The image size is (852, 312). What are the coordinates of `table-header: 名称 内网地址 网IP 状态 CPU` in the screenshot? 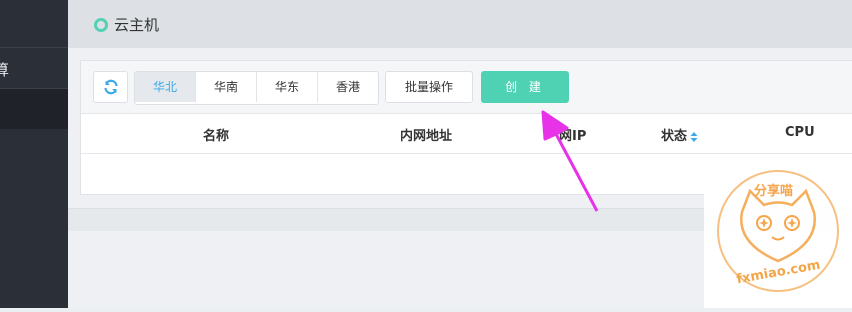 It's located at (466, 134).